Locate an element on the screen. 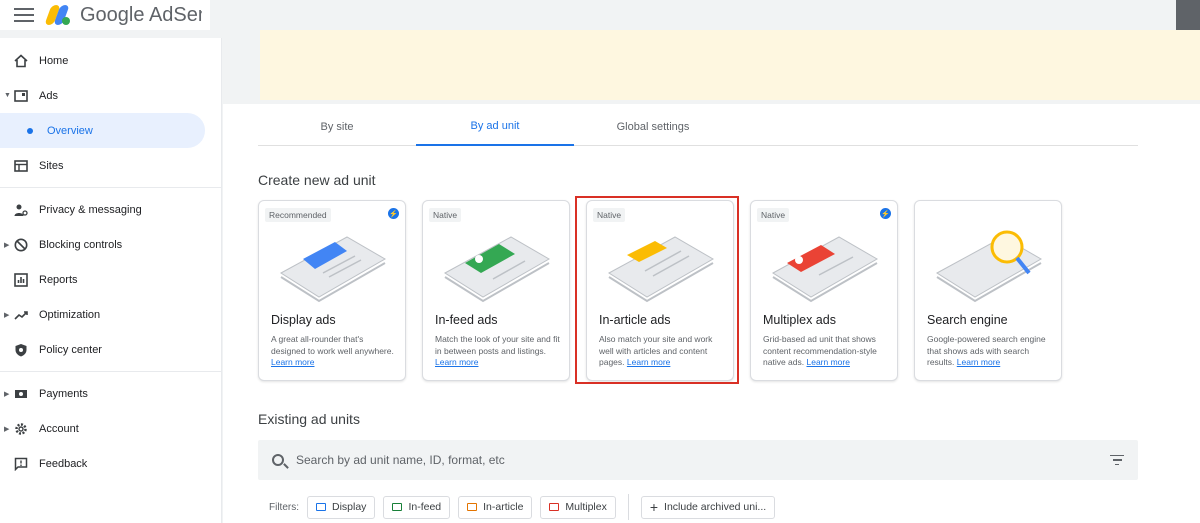 This screenshot has height=523, width=1200. filter-chip-in-feed: In-feed is located at coordinates (417, 507).